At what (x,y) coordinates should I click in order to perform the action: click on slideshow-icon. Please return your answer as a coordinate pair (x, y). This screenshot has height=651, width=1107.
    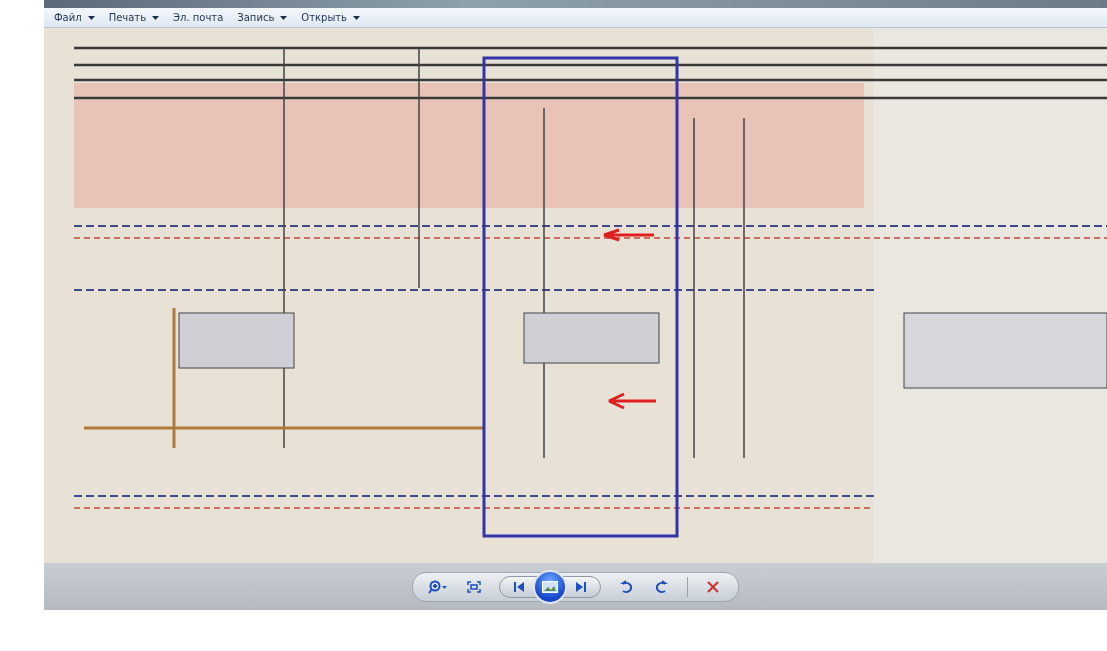
    Looking at the image, I should click on (550, 586).